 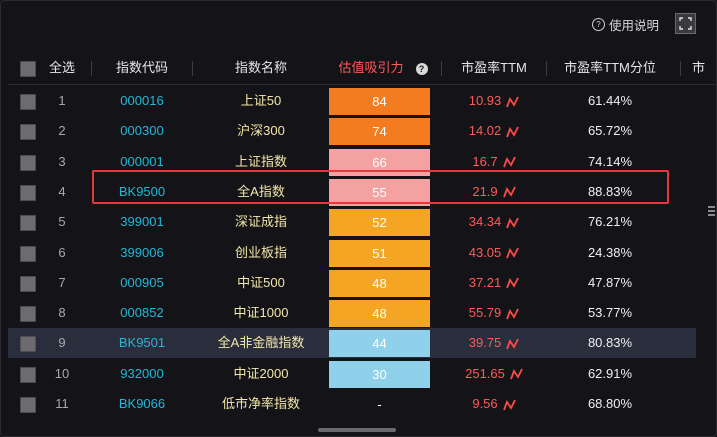 What do you see at coordinates (261, 131) in the screenshot?
I see `index-name: 沪深300` at bounding box center [261, 131].